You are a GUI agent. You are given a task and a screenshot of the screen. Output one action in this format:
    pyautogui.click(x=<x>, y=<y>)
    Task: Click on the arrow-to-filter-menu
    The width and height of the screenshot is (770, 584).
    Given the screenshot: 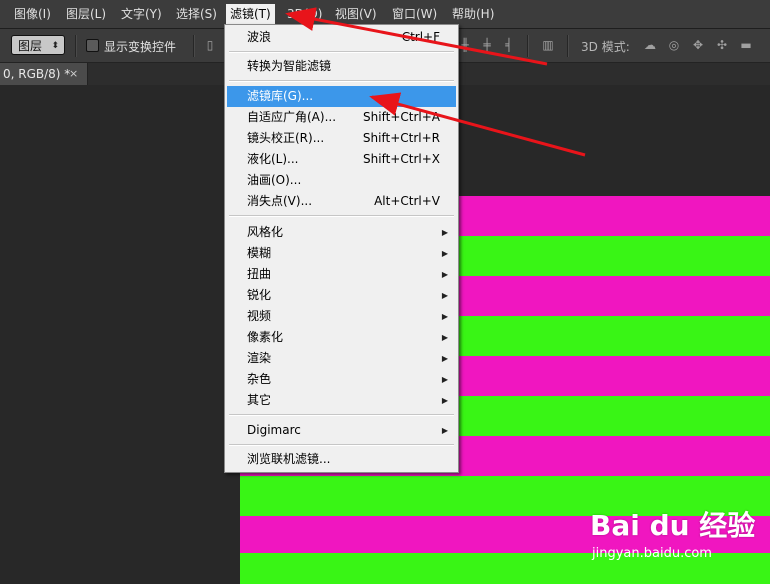 What is the action you would take?
    pyautogui.click(x=416, y=36)
    